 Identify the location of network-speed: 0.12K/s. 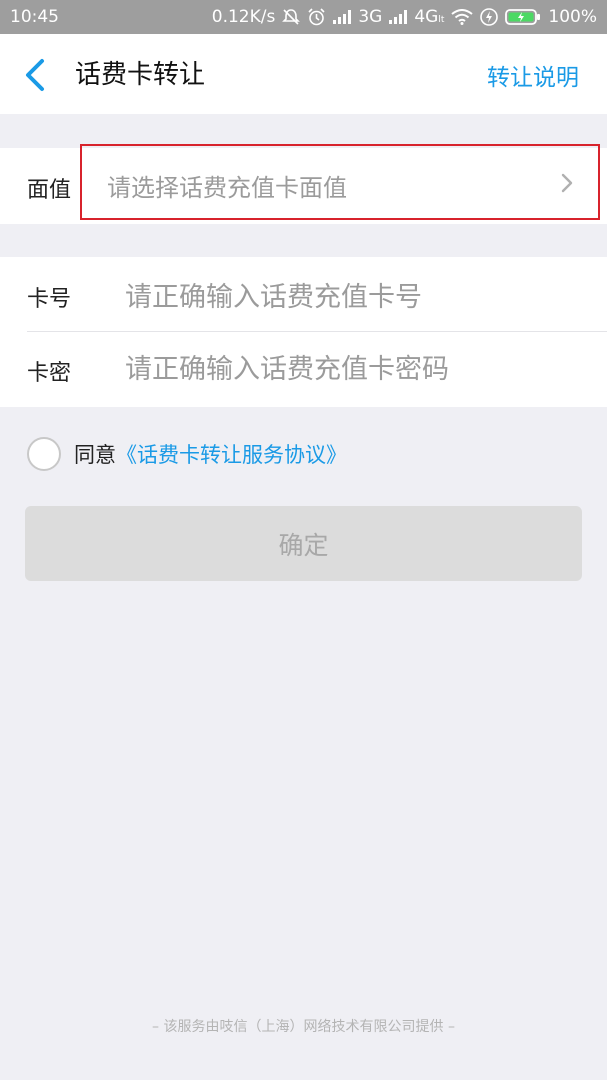
(243, 17).